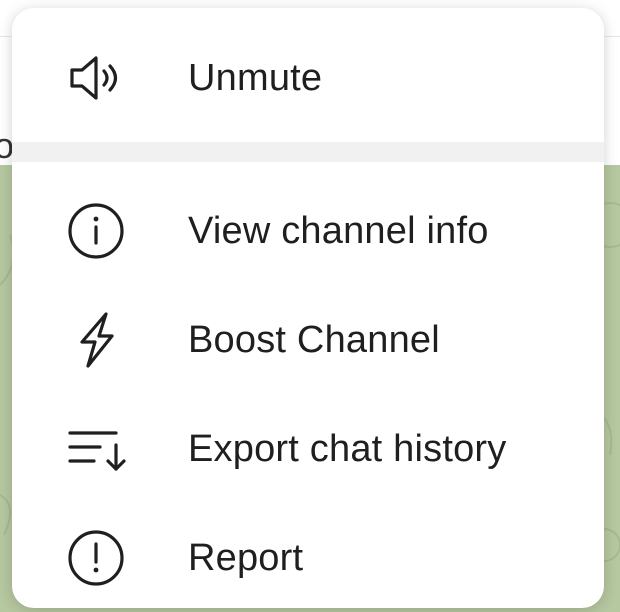  What do you see at coordinates (98, 558) in the screenshot?
I see `exclamation-circle-icon` at bounding box center [98, 558].